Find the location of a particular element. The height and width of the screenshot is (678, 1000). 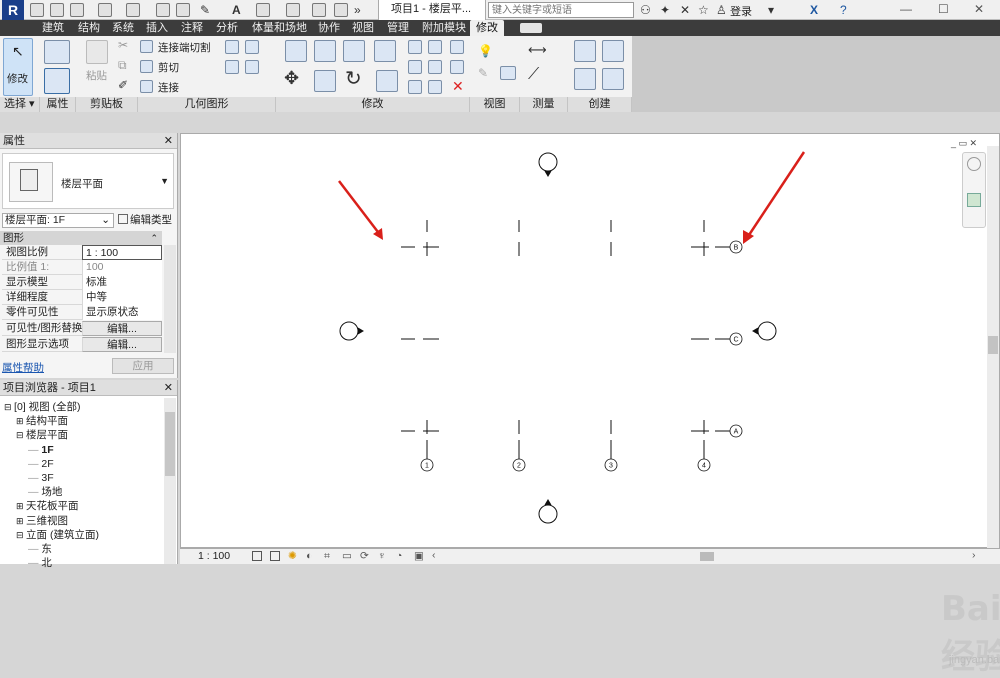

properties-help-link: 属性帮助 is located at coordinates (23, 367).